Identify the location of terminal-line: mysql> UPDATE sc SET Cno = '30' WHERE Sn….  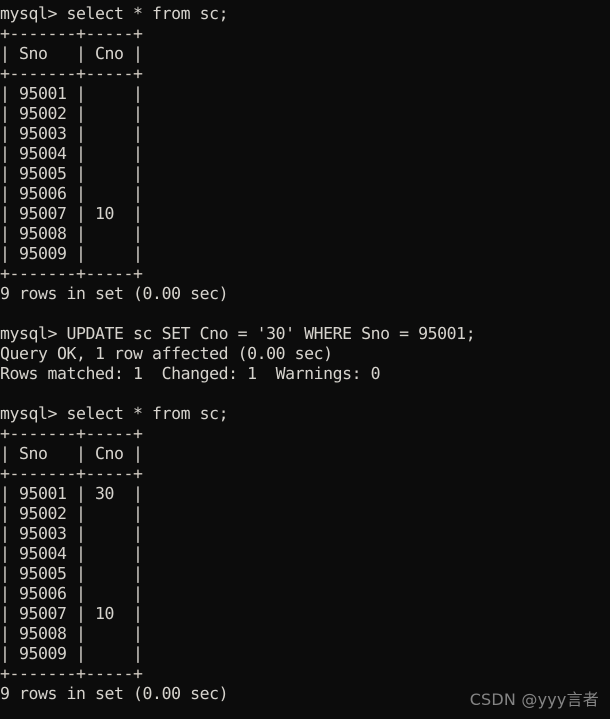
(238, 333).